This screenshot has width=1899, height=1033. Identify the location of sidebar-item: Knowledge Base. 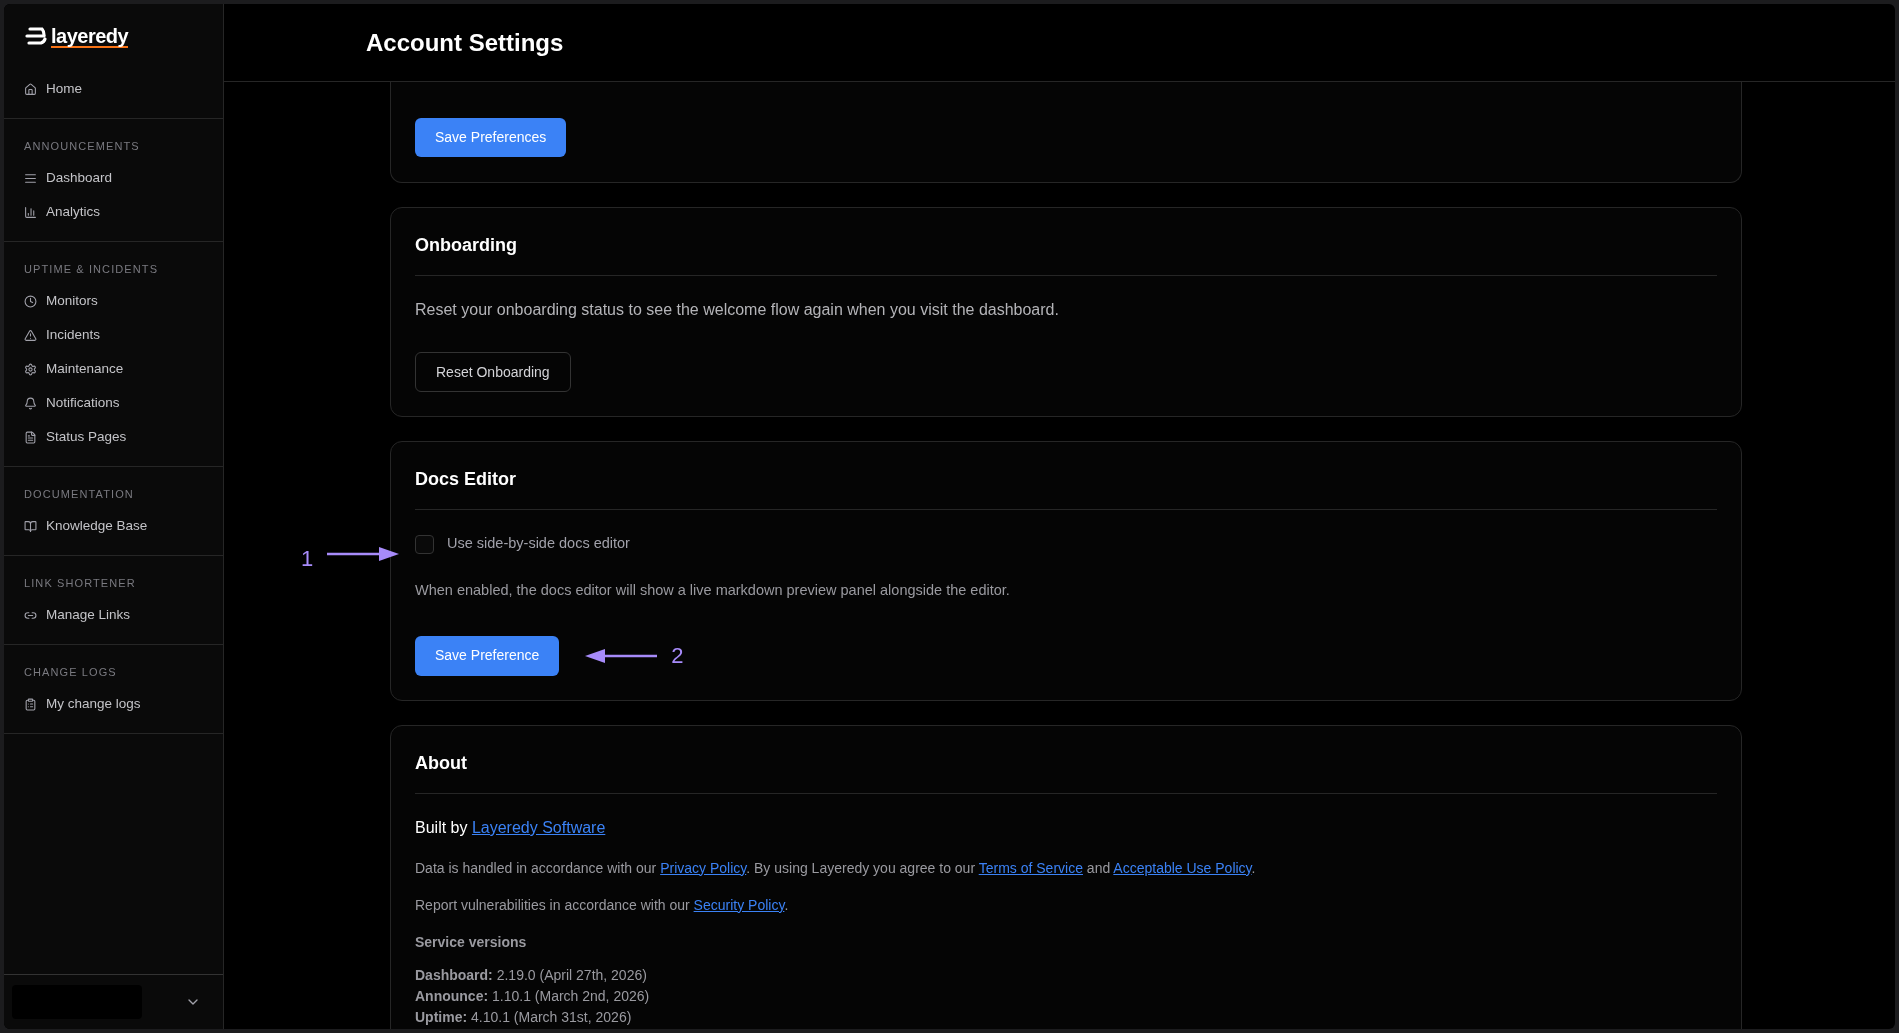
(113, 526).